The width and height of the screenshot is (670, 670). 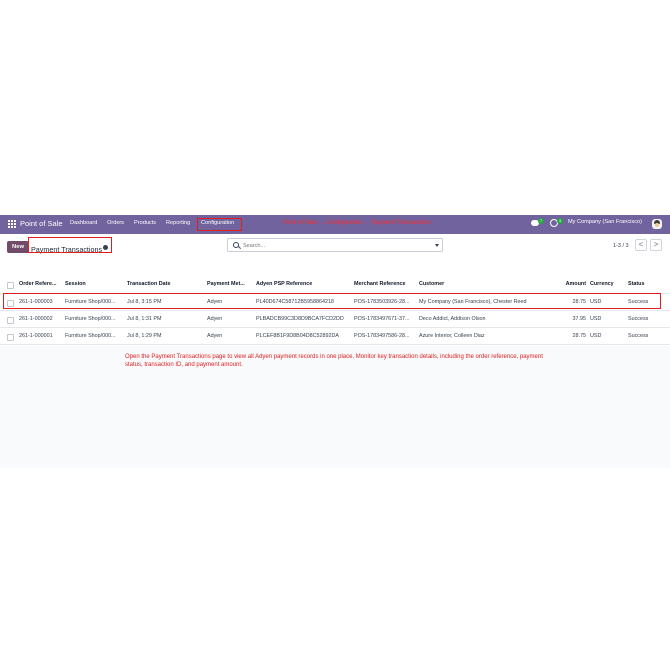 I want to click on apps-grid-icon, so click(x=12, y=224).